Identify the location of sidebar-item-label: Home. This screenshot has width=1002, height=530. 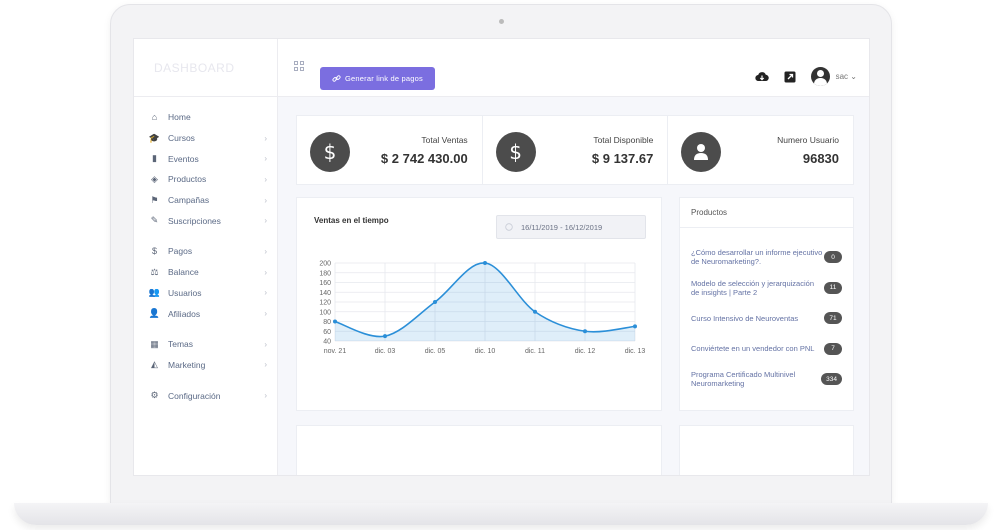
(179, 117).